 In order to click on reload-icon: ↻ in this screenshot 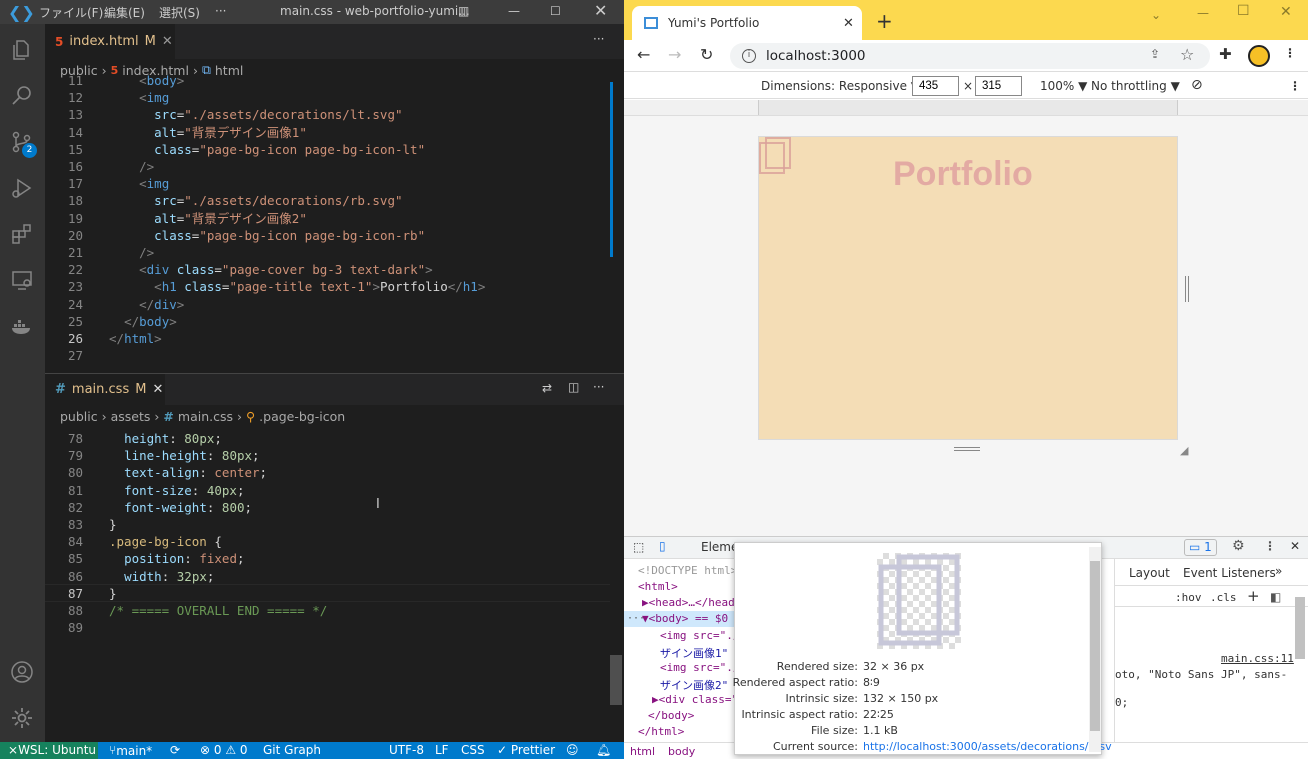, I will do `click(706, 54)`.